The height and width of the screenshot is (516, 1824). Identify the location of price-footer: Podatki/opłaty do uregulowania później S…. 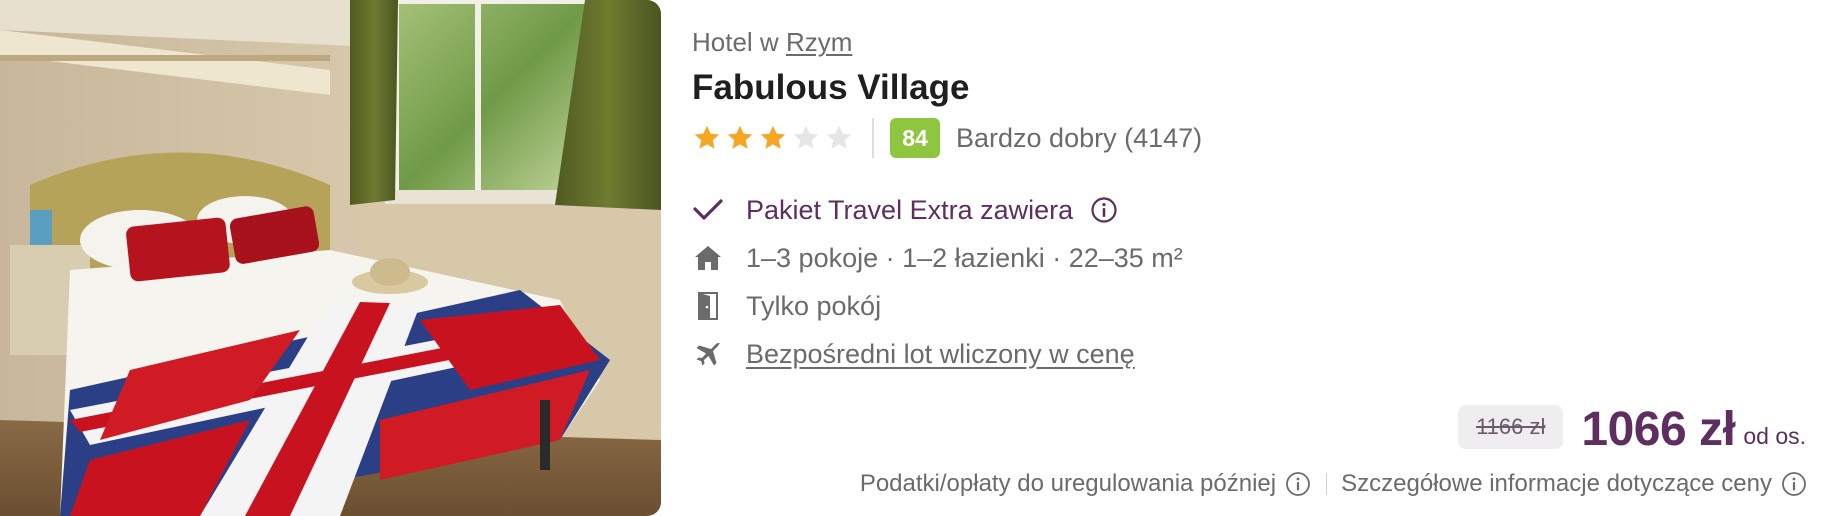
(1334, 484).